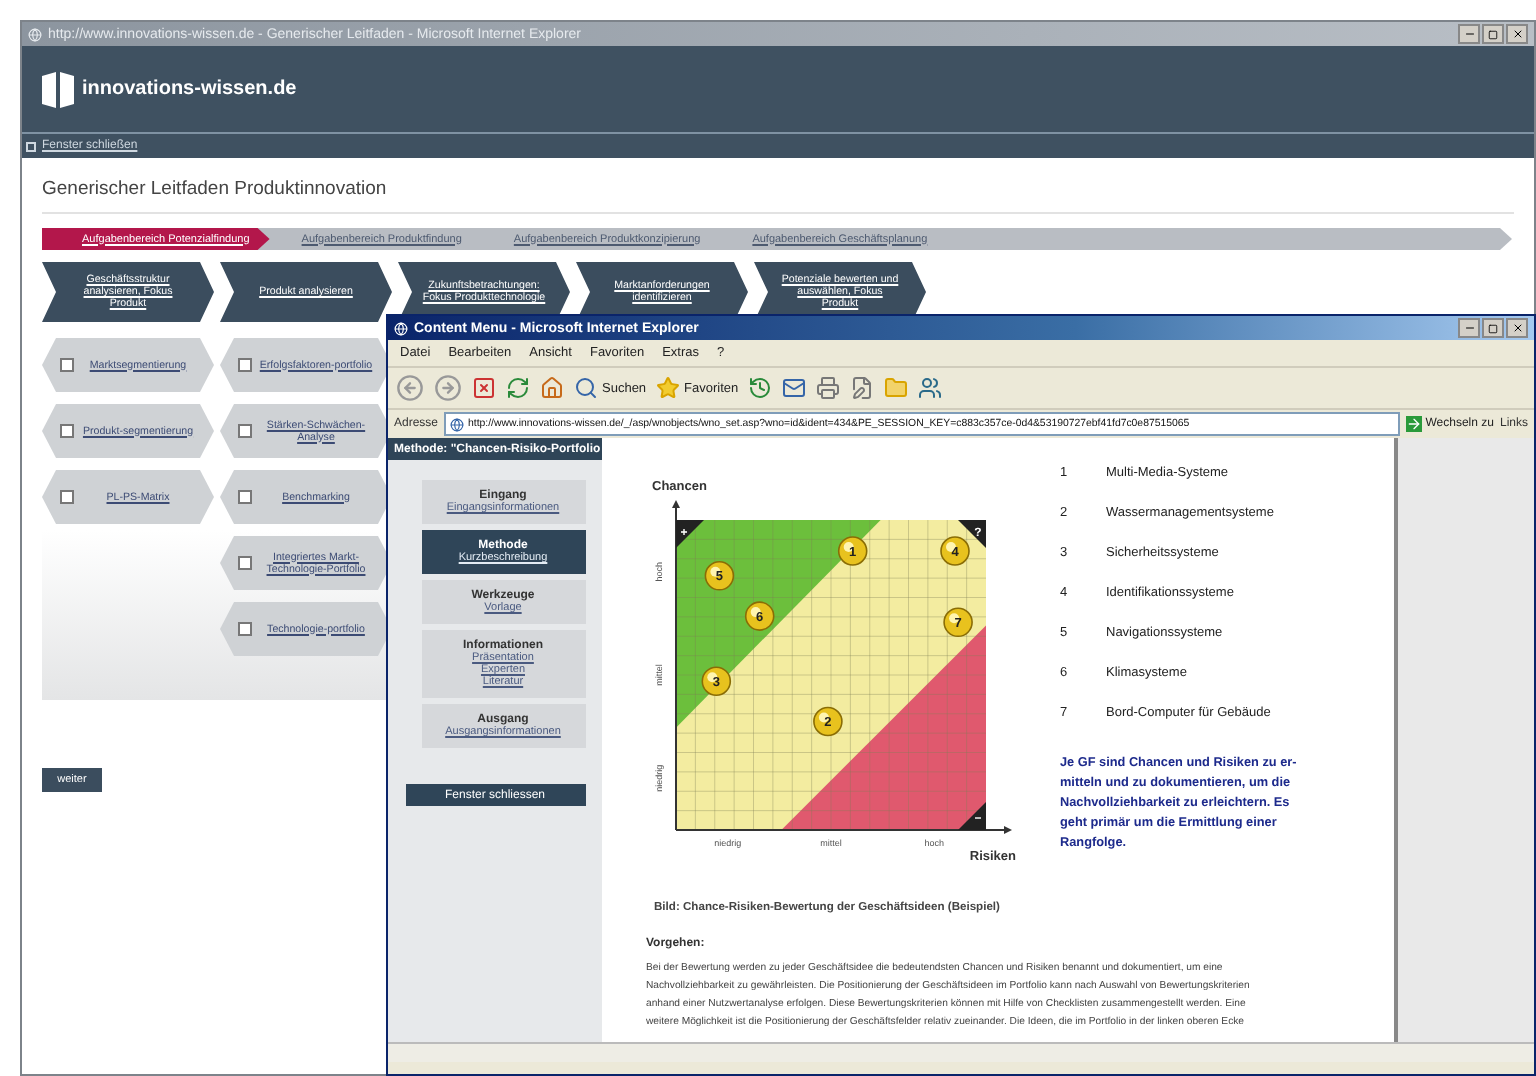  What do you see at coordinates (778, 186) in the screenshot?
I see `page-title: Generischer Leitfaden Produktinnovation` at bounding box center [778, 186].